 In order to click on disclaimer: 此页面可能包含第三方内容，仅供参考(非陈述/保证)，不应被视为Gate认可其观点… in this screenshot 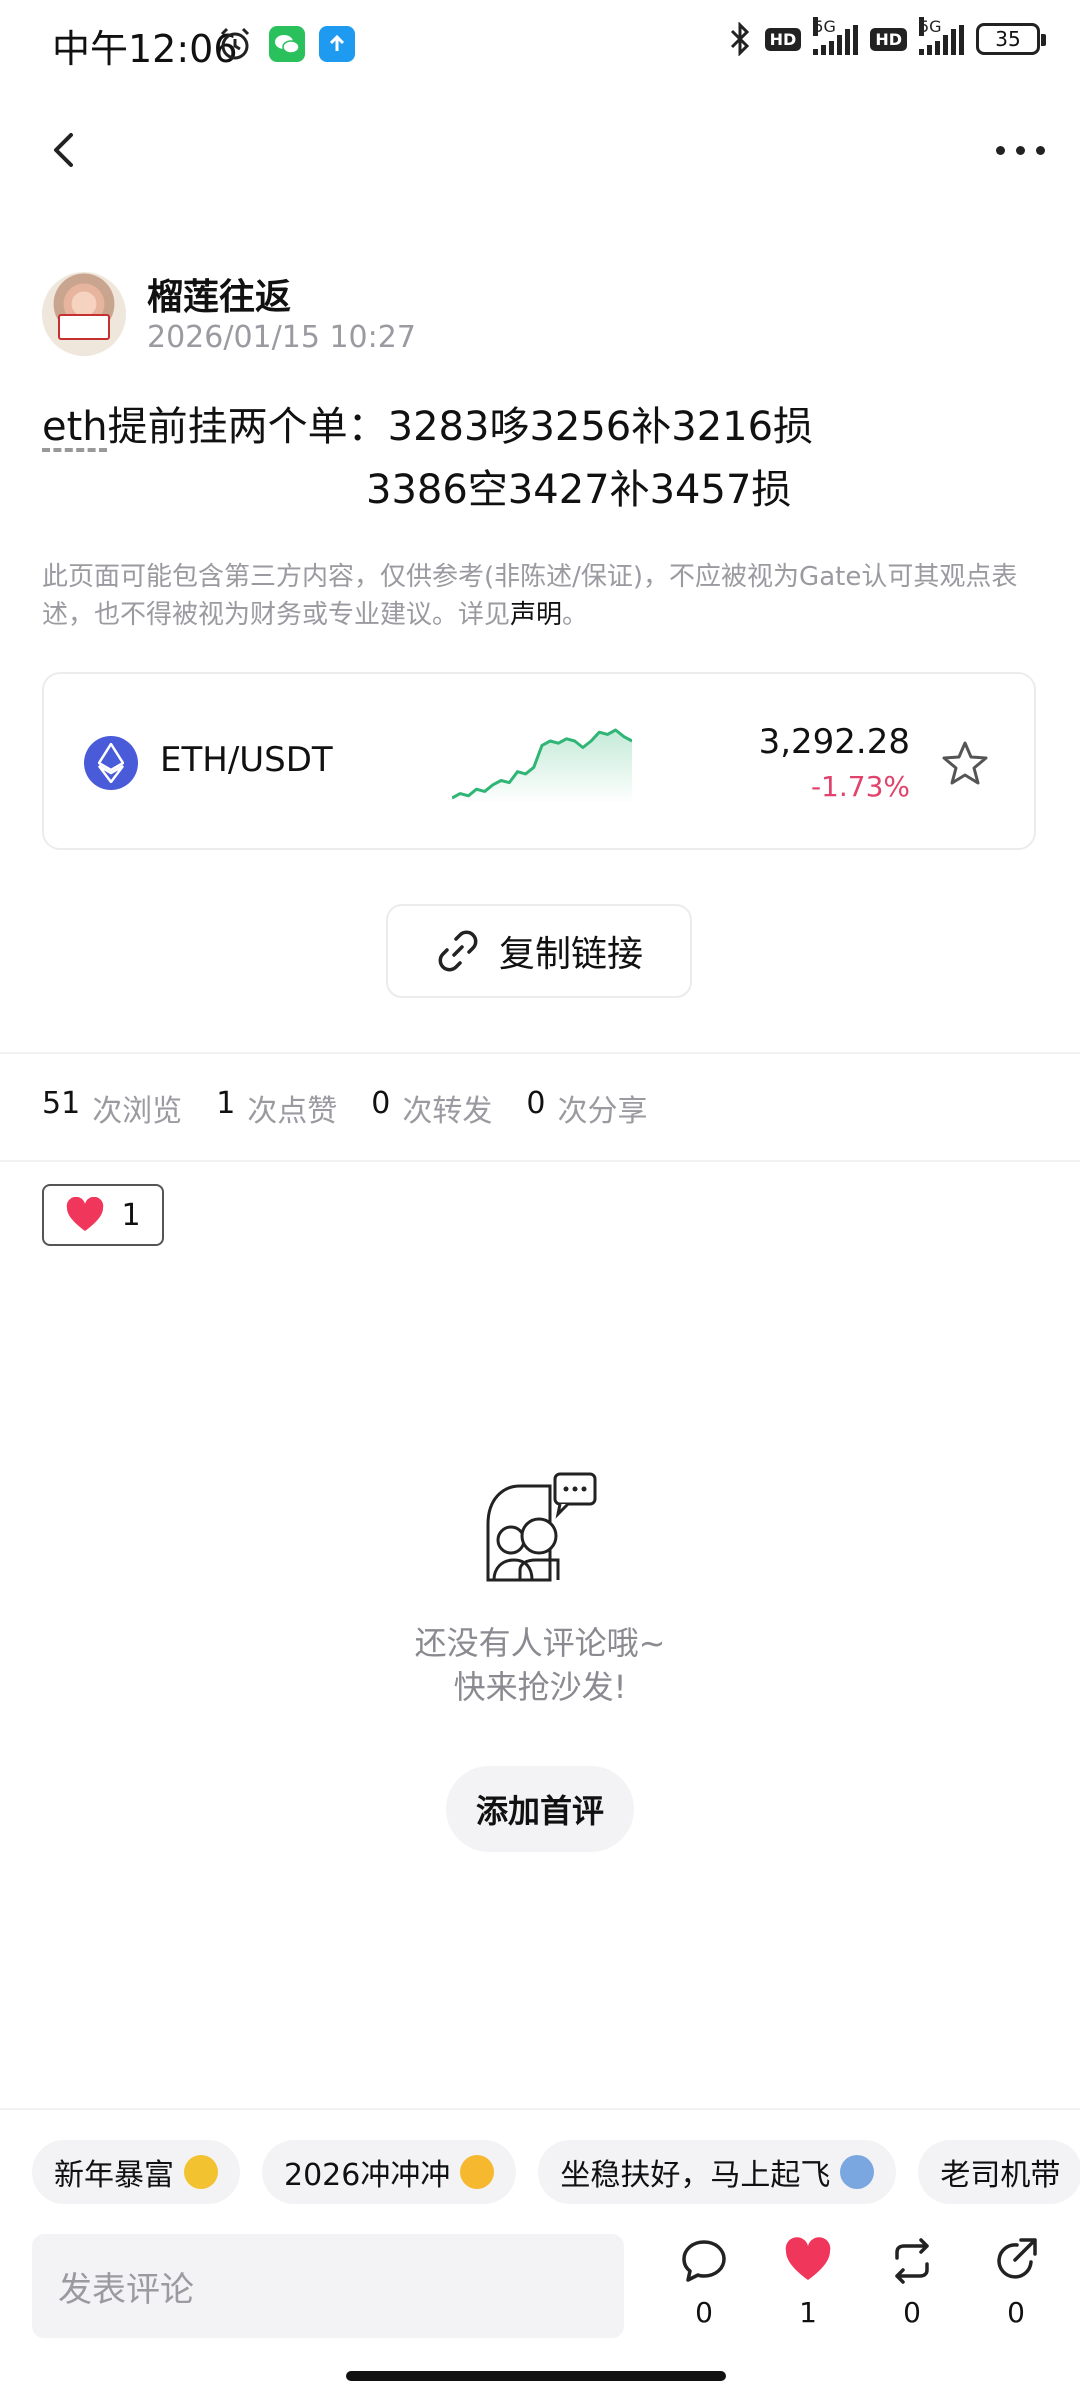, I will do `click(530, 596)`.